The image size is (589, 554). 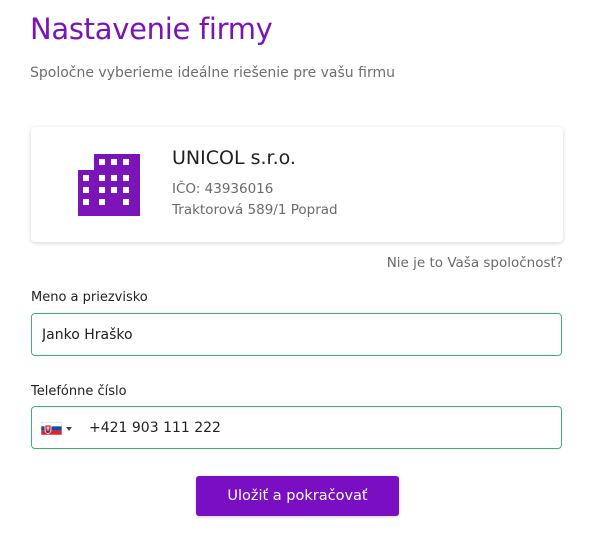 What do you see at coordinates (89, 297) in the screenshot?
I see `name-label: Meno a priezvisko` at bounding box center [89, 297].